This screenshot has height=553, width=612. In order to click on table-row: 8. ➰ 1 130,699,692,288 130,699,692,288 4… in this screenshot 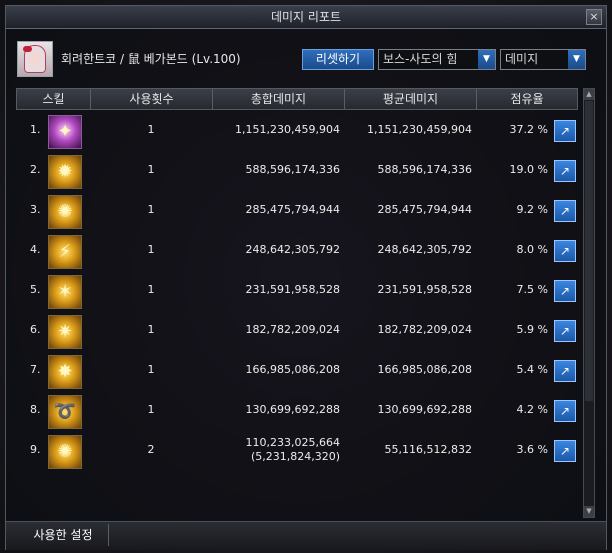, I will do `click(297, 412)`.